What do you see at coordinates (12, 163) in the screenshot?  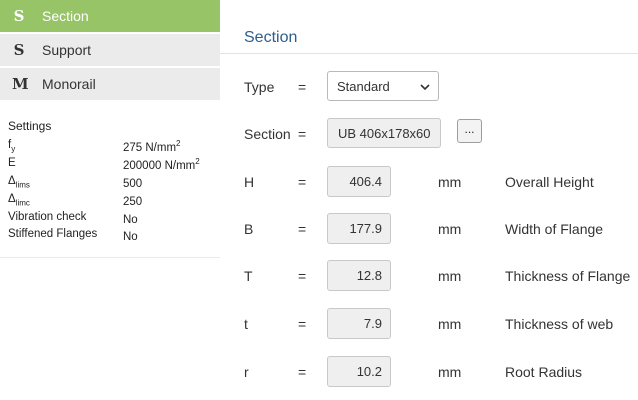 I see `settings-key: E` at bounding box center [12, 163].